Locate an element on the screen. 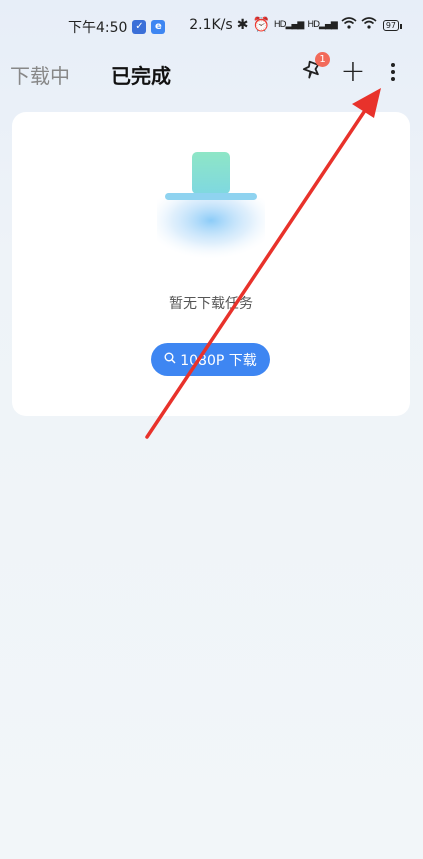 The image size is (423, 859). search-icon is located at coordinates (170, 360).